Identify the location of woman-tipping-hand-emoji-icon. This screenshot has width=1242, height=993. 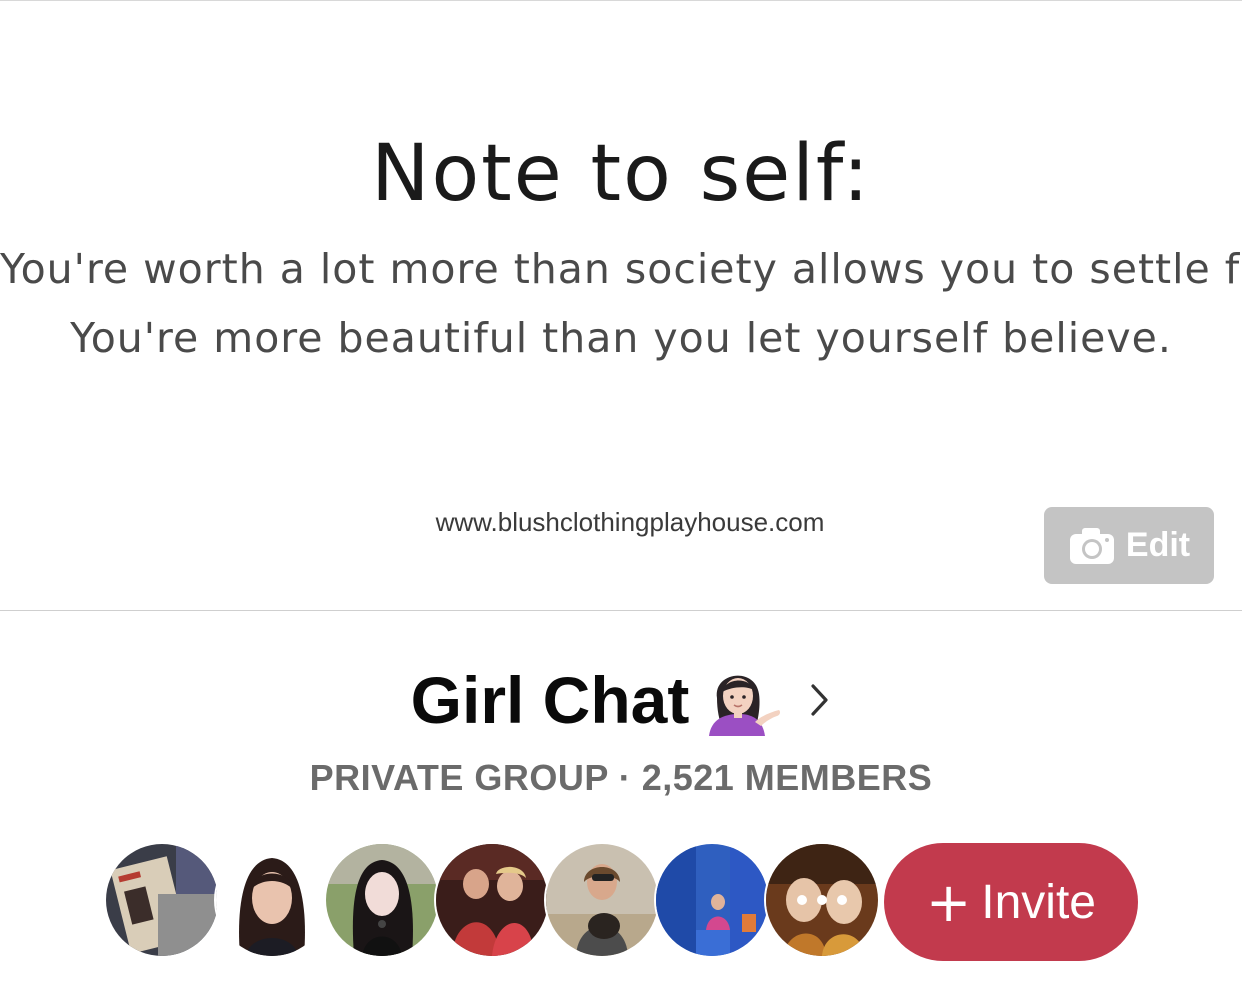
(745, 705).